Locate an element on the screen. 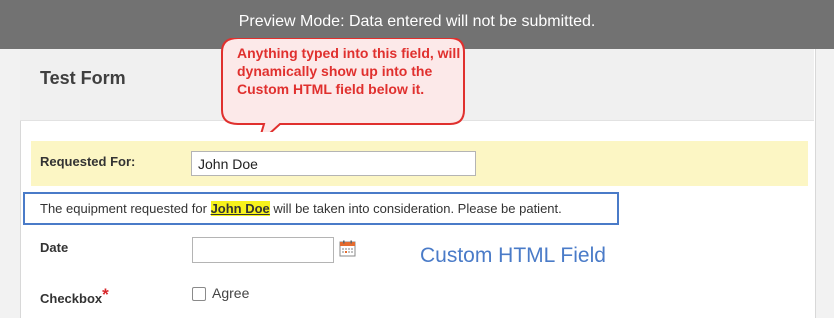 This screenshot has height=318, width=834. agree-checkbox-label: Agree is located at coordinates (230, 293).